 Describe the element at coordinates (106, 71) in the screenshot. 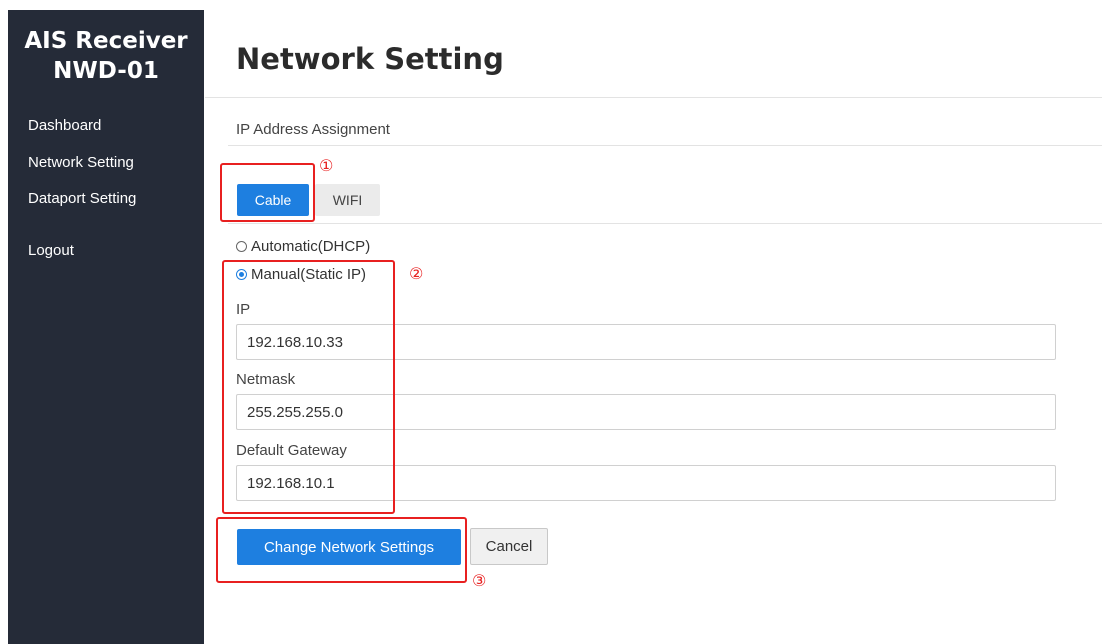

I see `brand-model: NWD-01` at that location.